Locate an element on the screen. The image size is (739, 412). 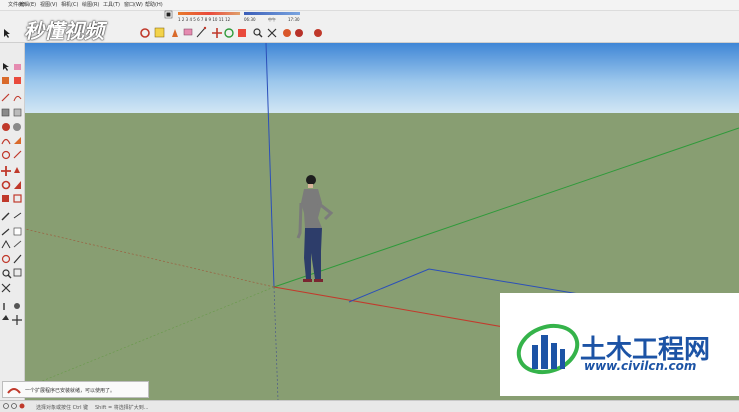
scale-icon is located at coordinates (242, 33).